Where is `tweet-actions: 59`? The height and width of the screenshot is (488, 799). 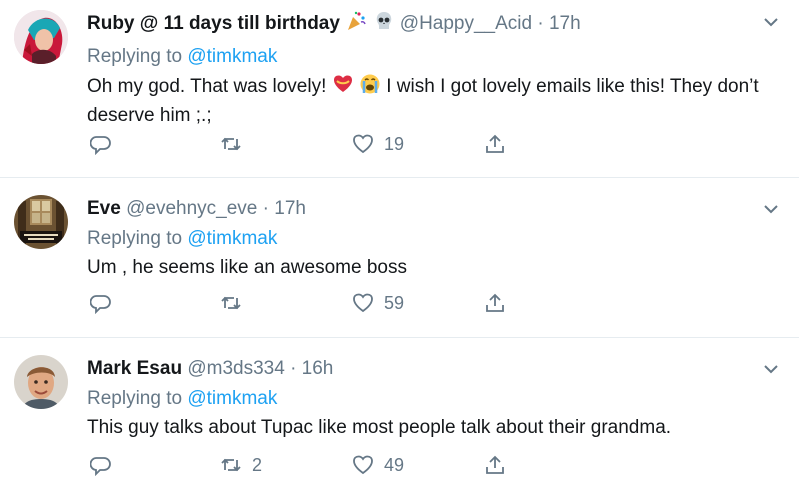
tweet-actions: 59 is located at coordinates (302, 303).